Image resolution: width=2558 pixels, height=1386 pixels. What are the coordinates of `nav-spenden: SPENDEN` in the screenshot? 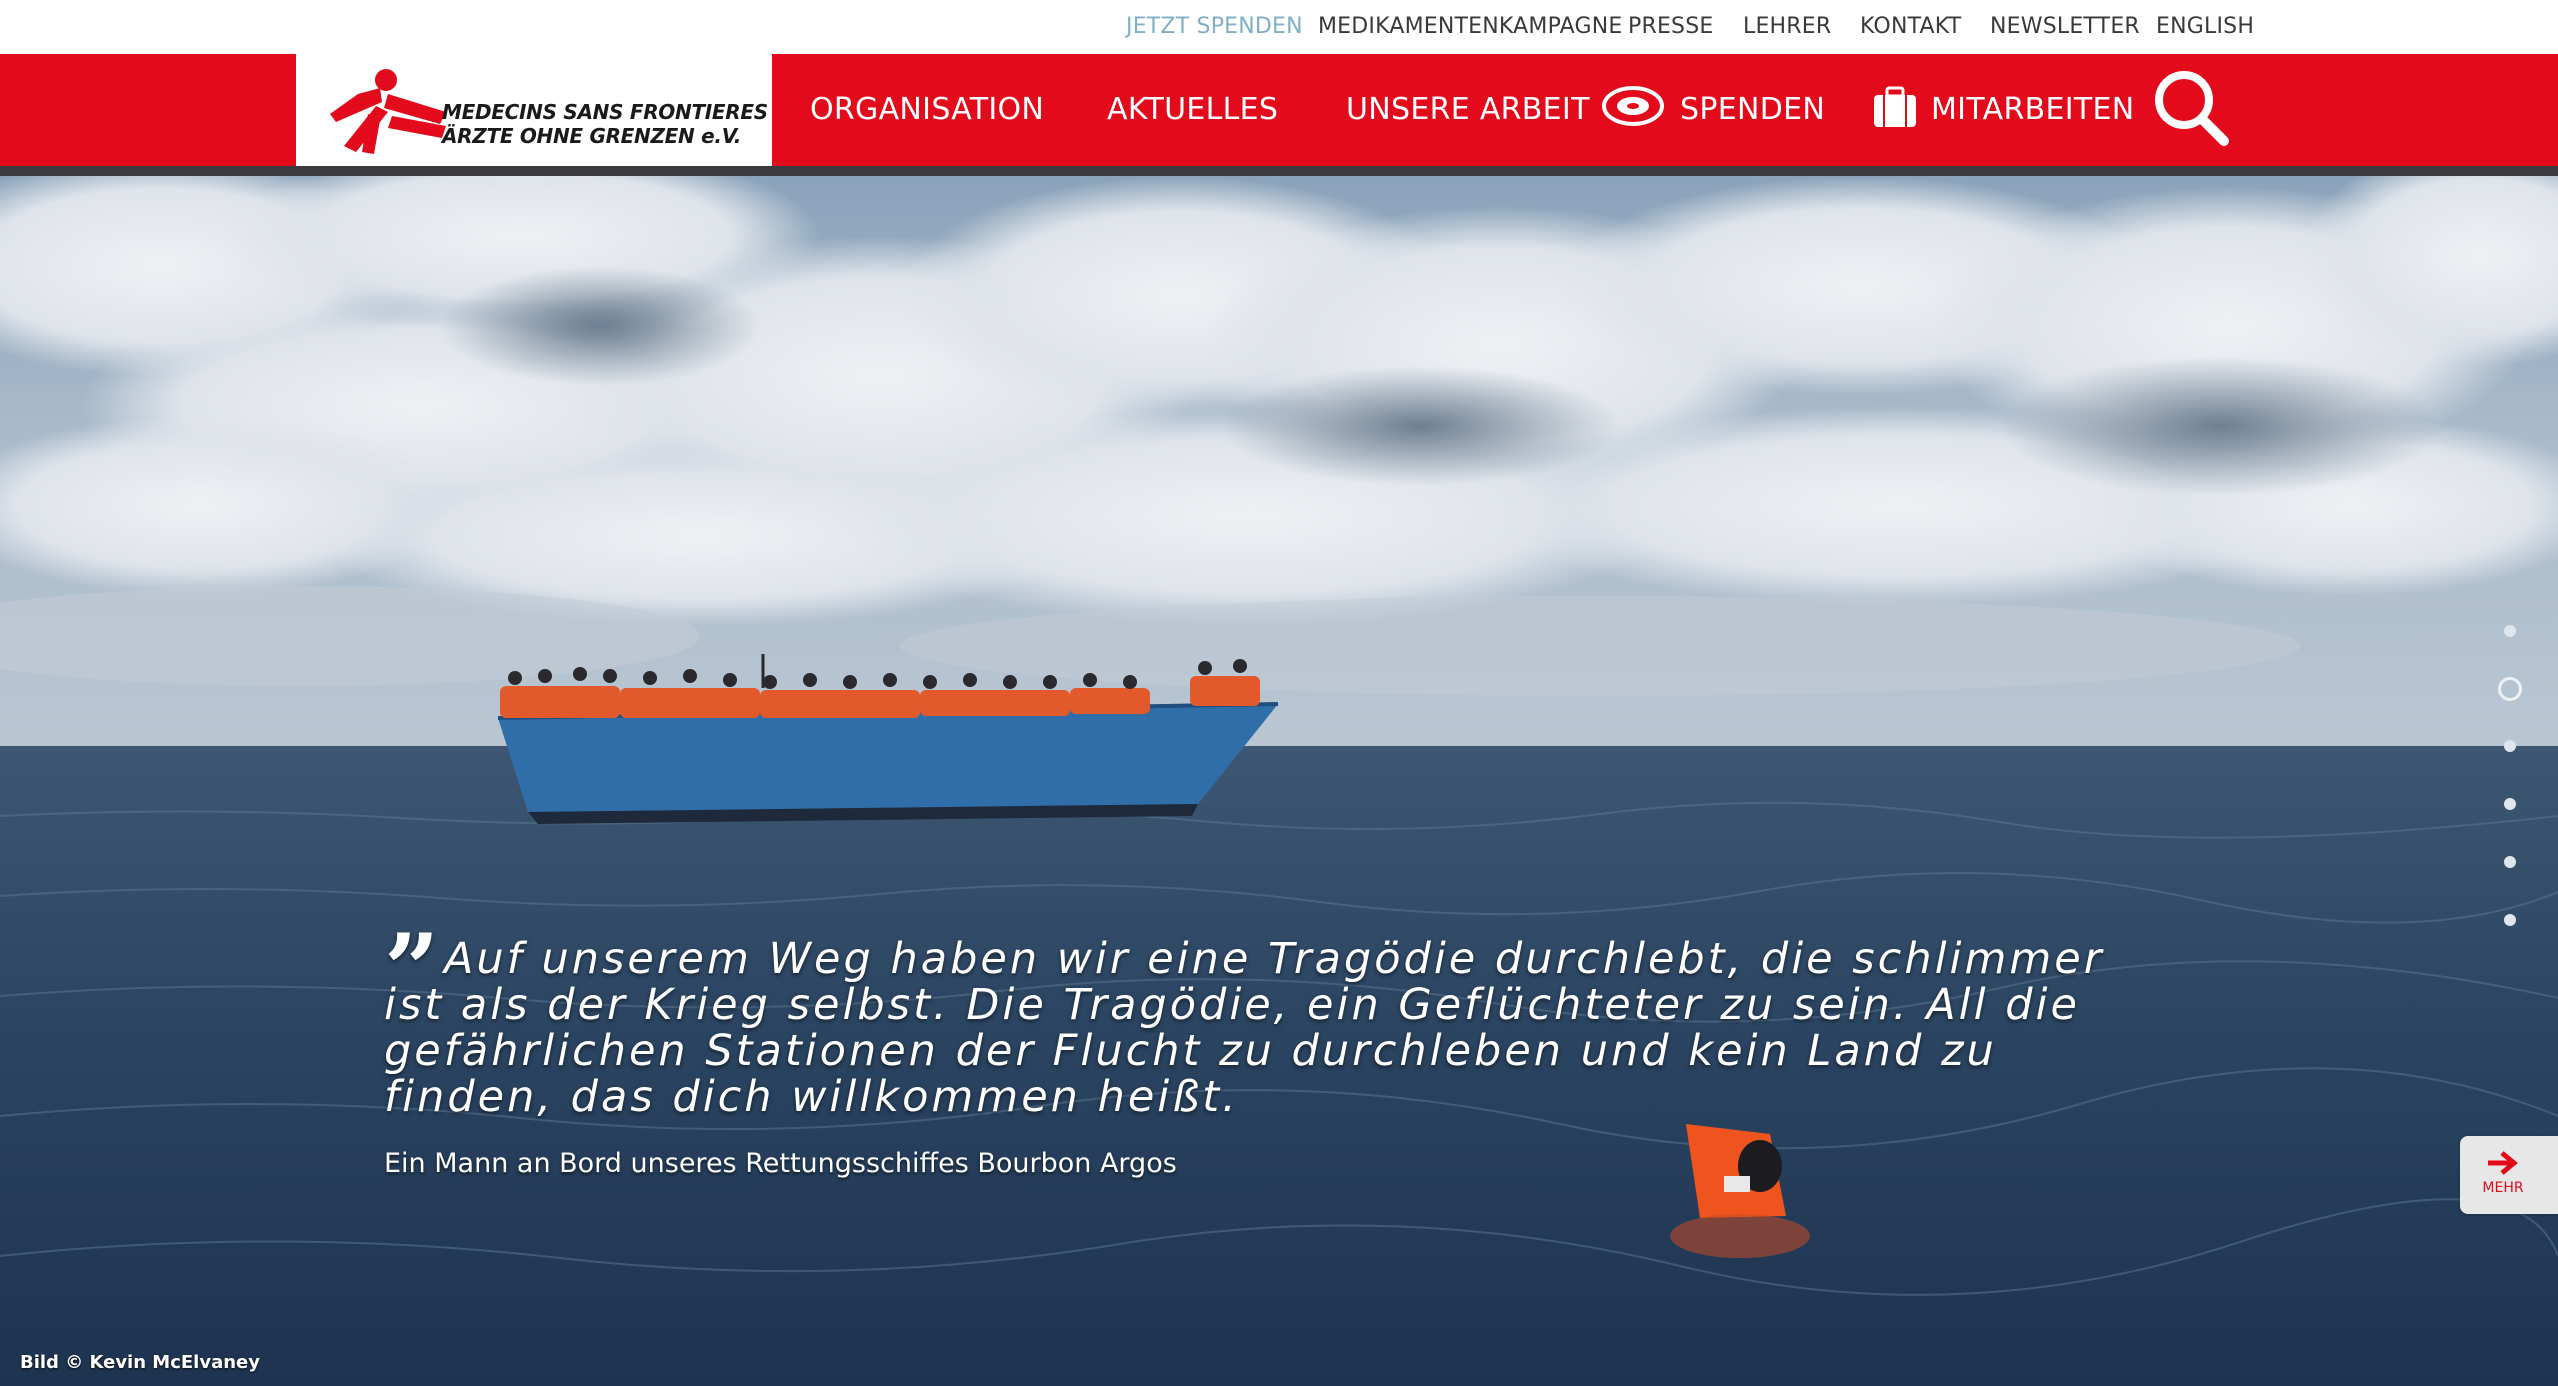 It's located at (1752, 110).